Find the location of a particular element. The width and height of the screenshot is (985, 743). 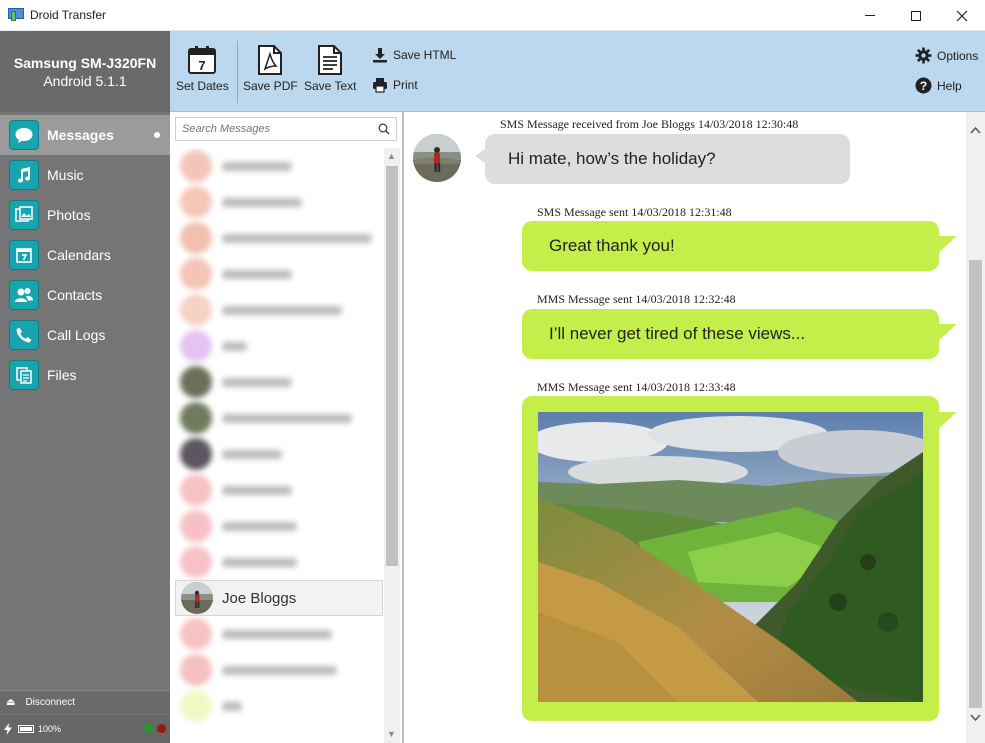

search-box is located at coordinates (286, 129).